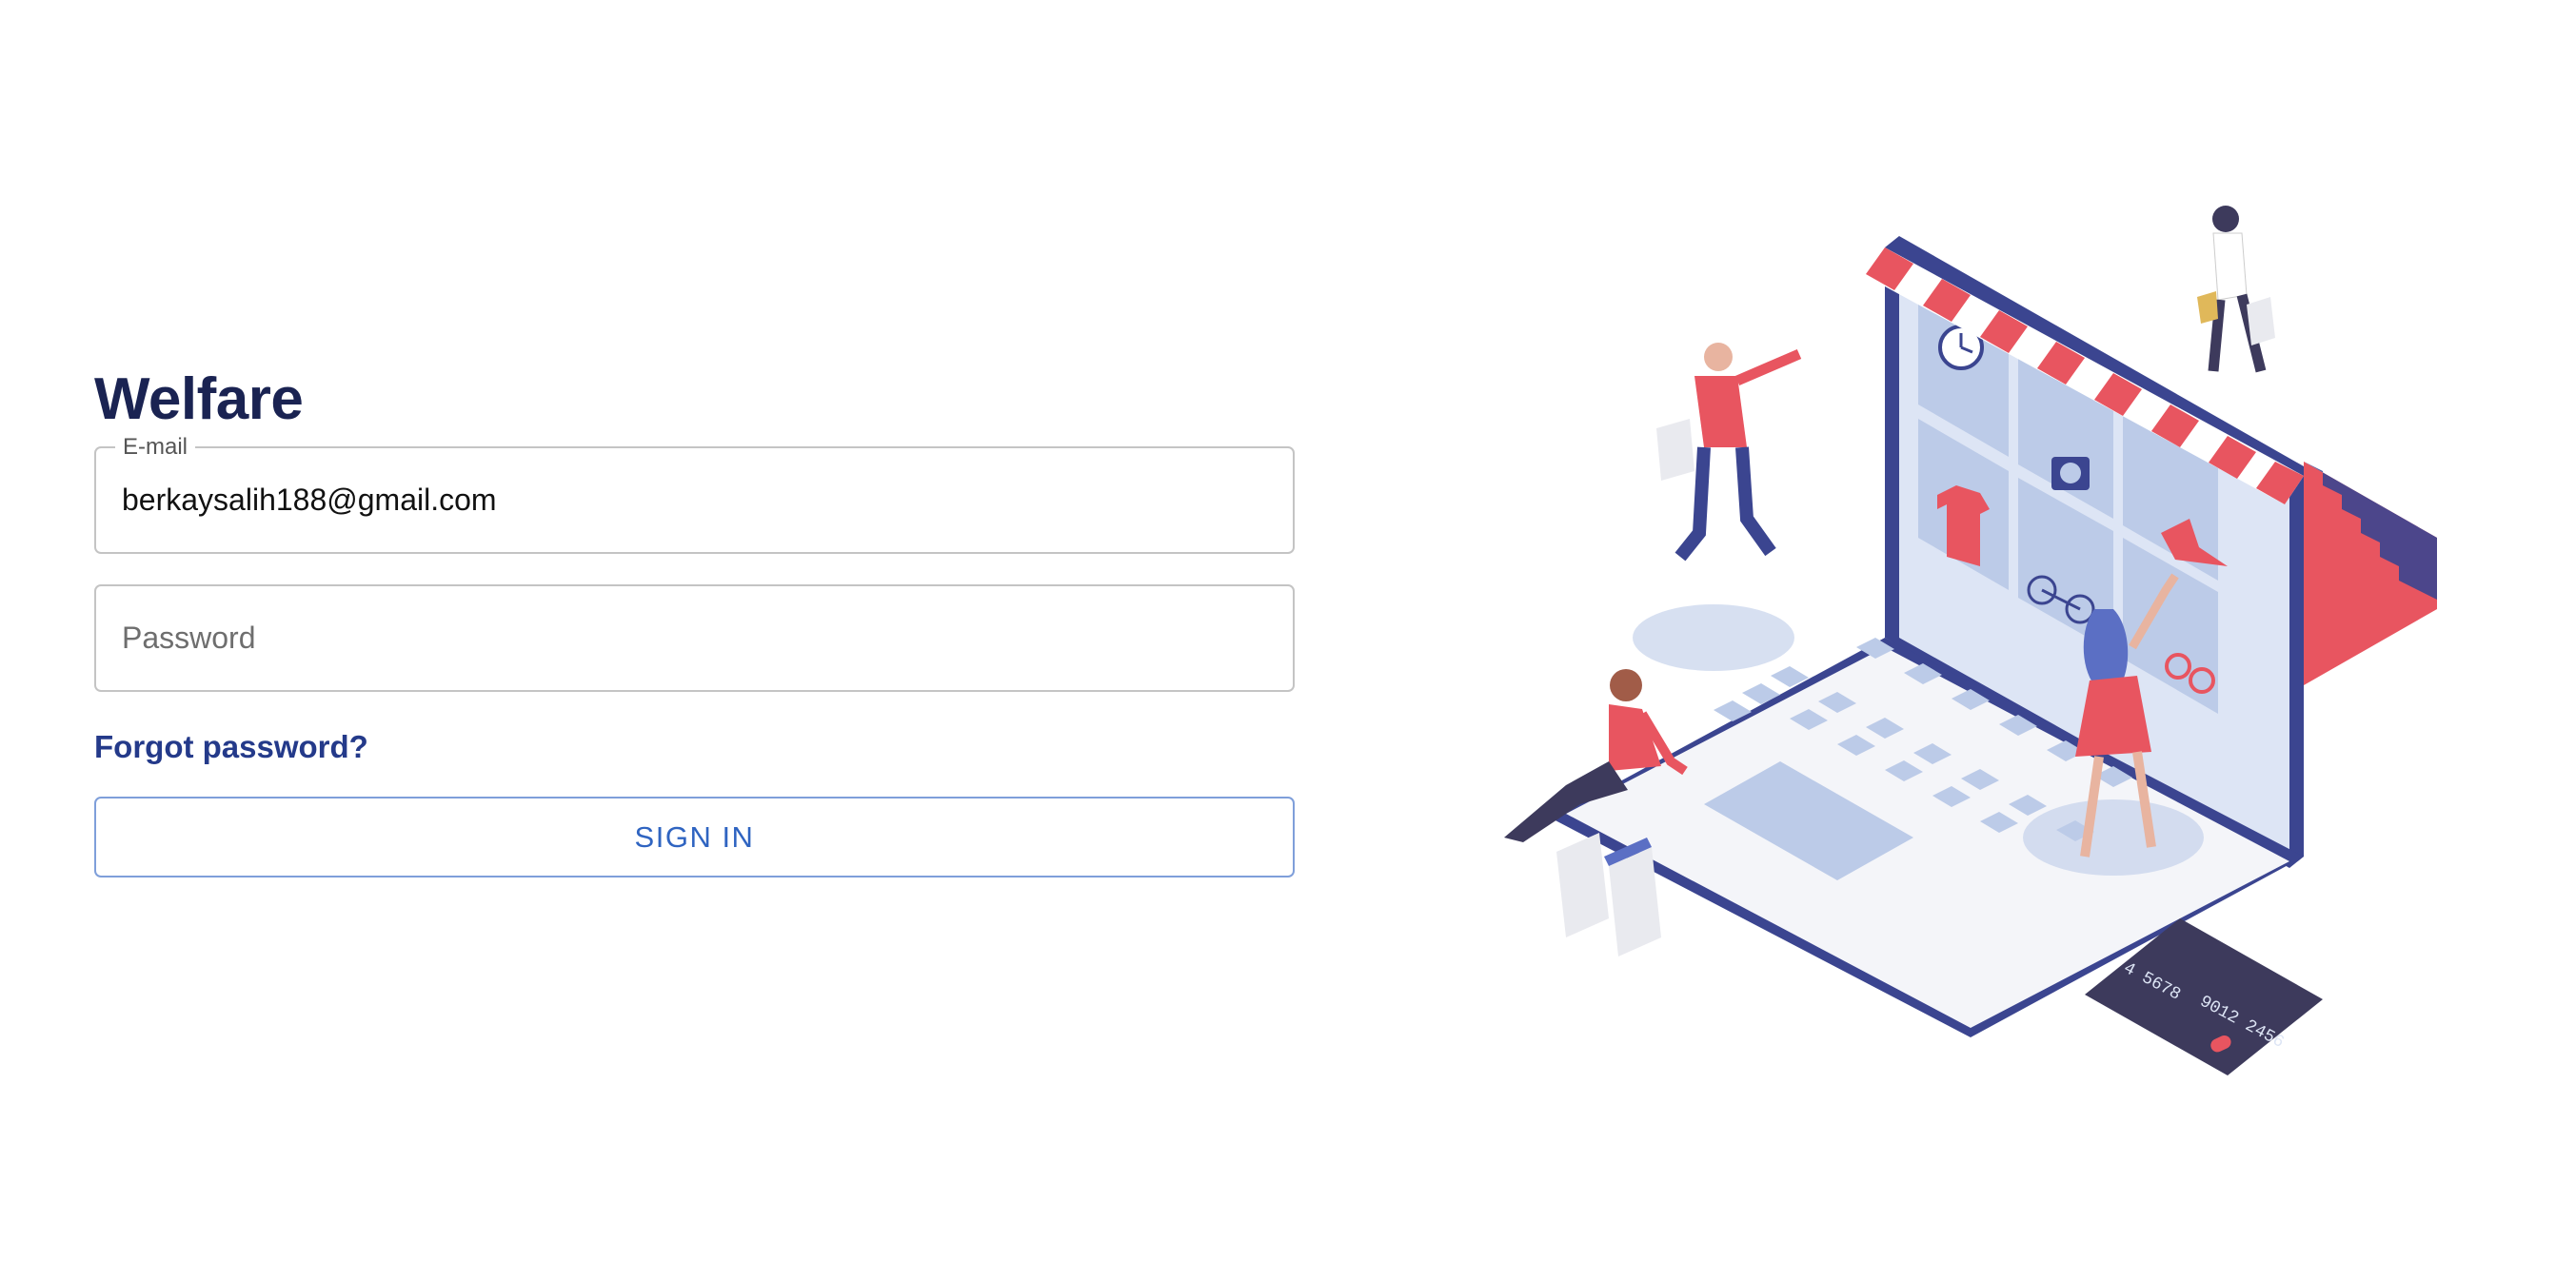  What do you see at coordinates (231, 747) in the screenshot?
I see `forgot-password-link: Forgot password?` at bounding box center [231, 747].